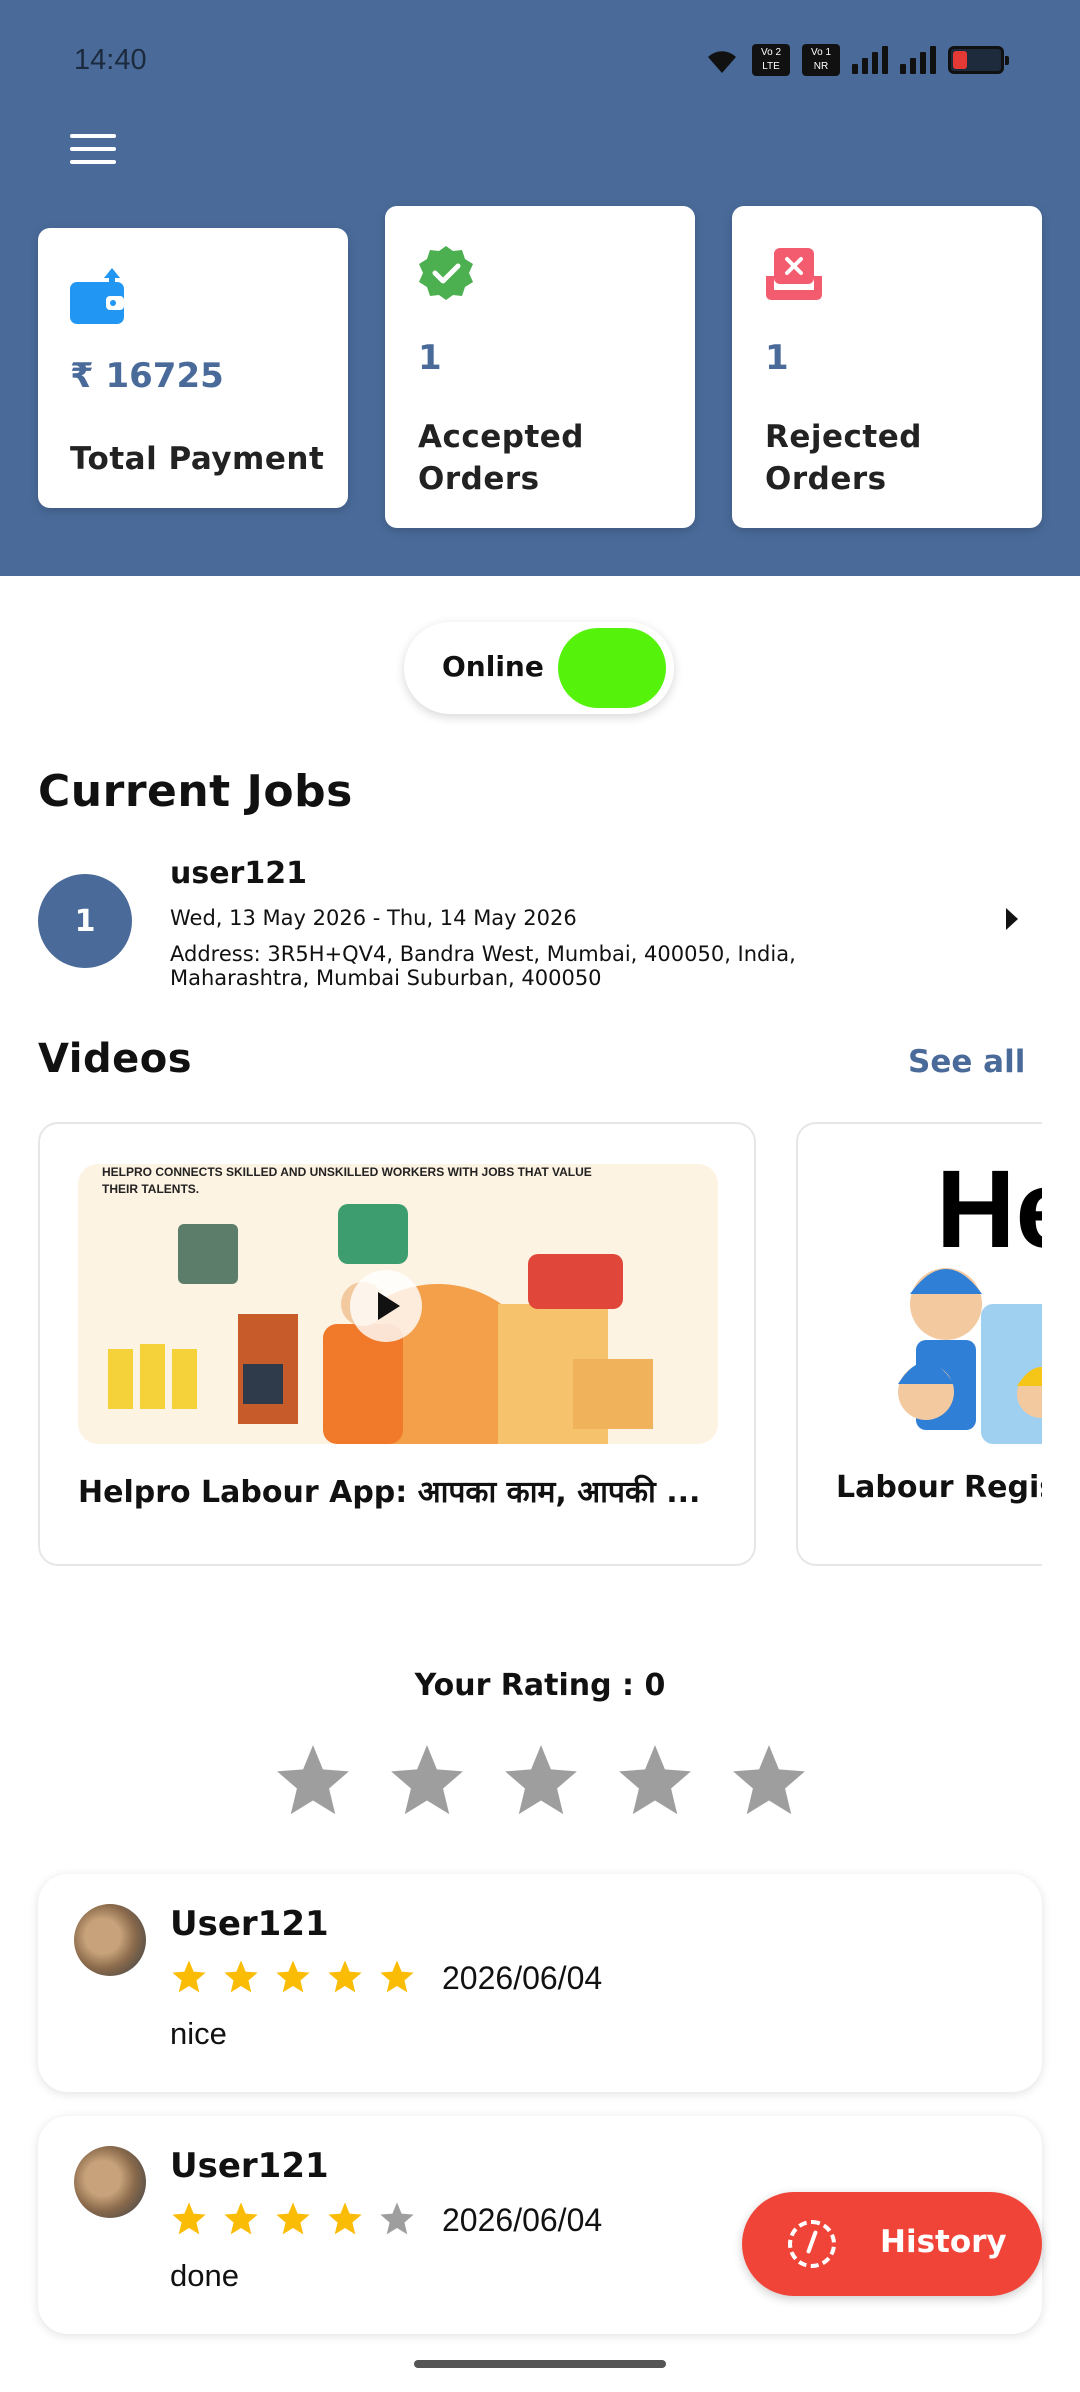 The width and height of the screenshot is (1080, 2392). What do you see at coordinates (386, 1306) in the screenshot?
I see `play-icon` at bounding box center [386, 1306].